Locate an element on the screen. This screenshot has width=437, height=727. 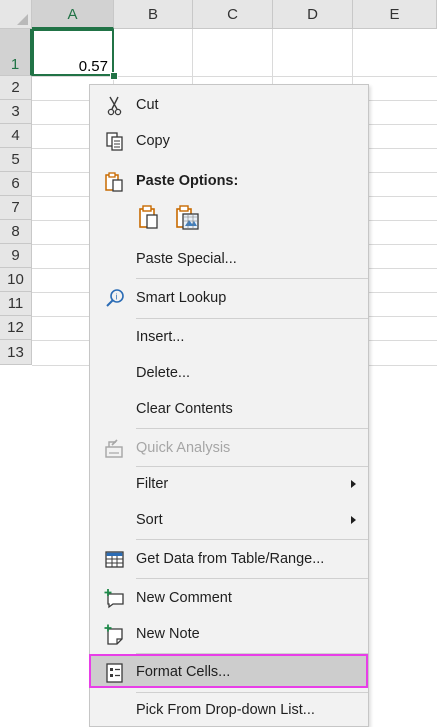
row-header-4: 4 is located at coordinates (16, 136).